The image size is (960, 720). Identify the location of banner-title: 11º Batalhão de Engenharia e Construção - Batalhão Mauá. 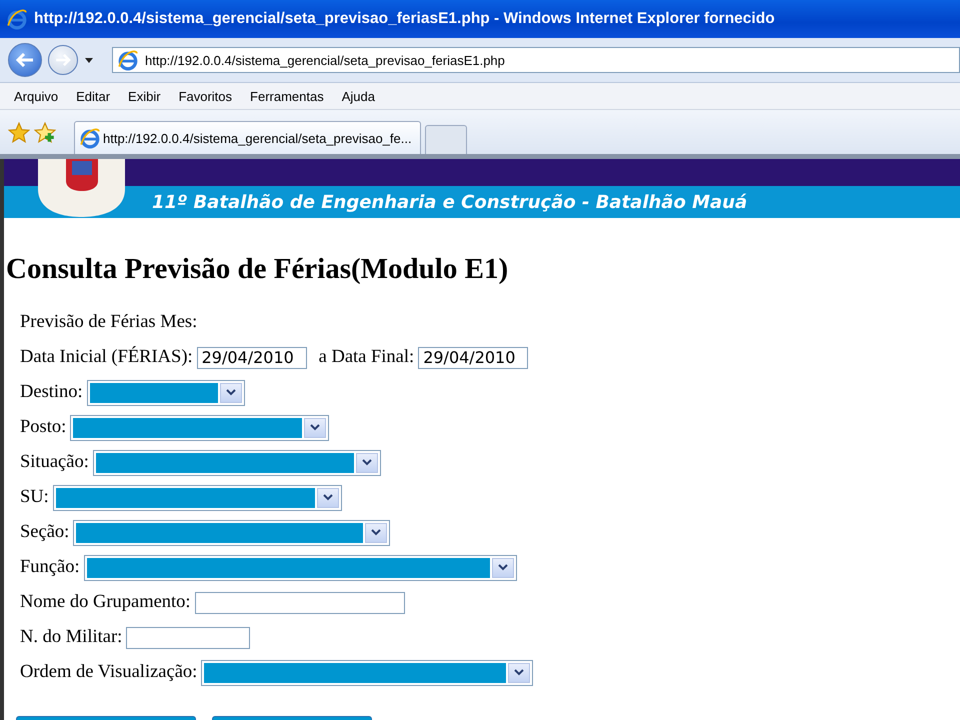
(450, 202).